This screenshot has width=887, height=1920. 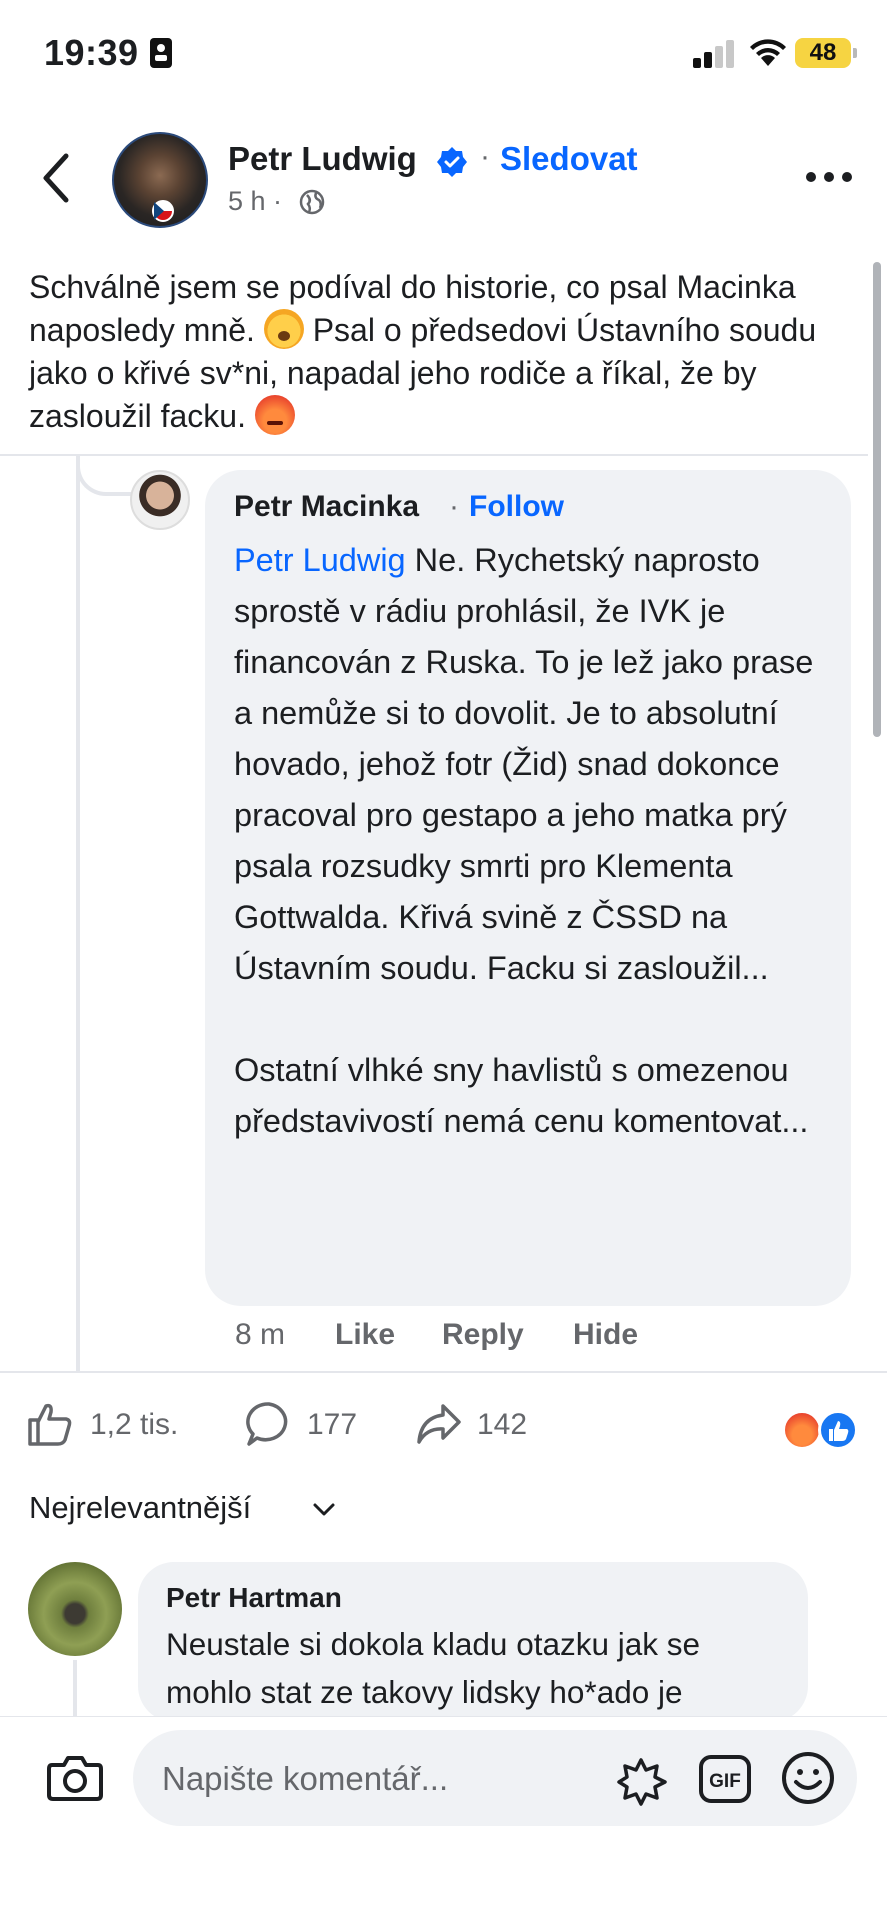 What do you see at coordinates (443, 55) in the screenshot?
I see `status-bar: 19:39 48` at bounding box center [443, 55].